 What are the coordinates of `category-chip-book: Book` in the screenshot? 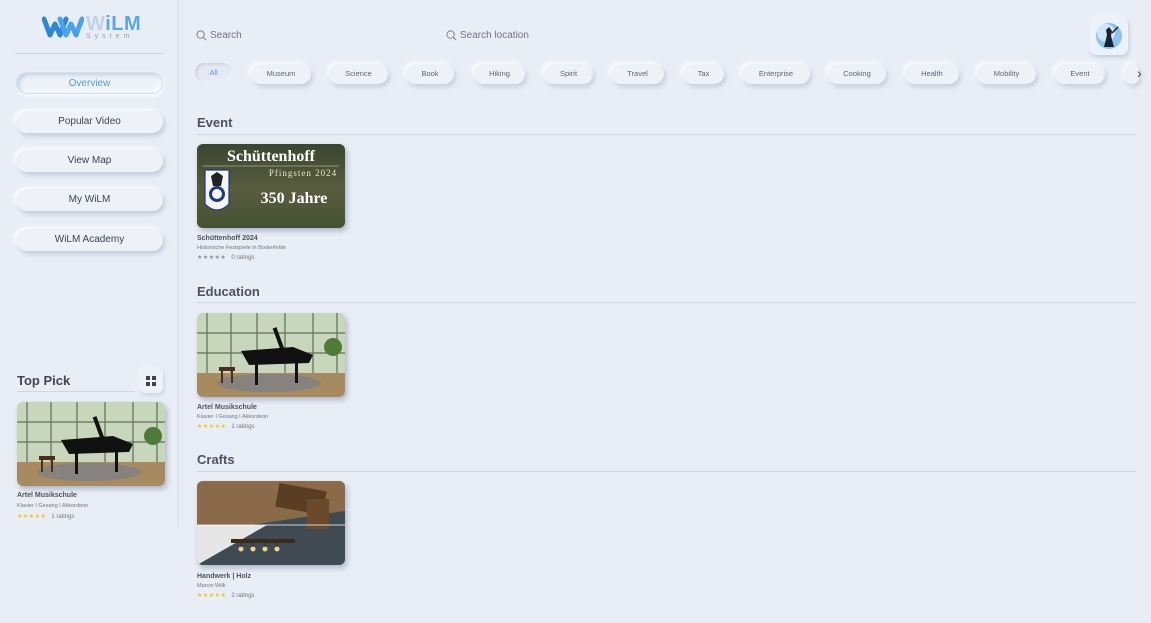 It's located at (430, 74).